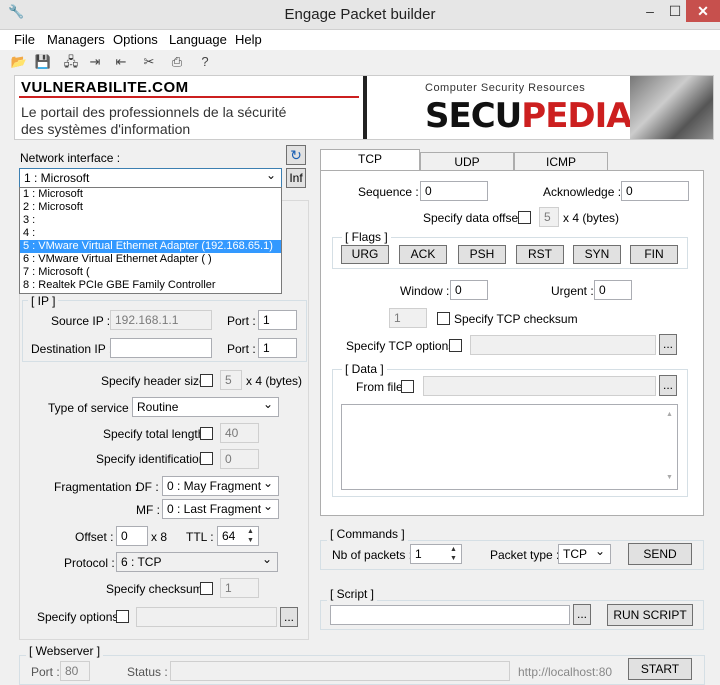 Image resolution: width=720 pixels, height=685 pixels. I want to click on menu-file: File, so click(24, 39).